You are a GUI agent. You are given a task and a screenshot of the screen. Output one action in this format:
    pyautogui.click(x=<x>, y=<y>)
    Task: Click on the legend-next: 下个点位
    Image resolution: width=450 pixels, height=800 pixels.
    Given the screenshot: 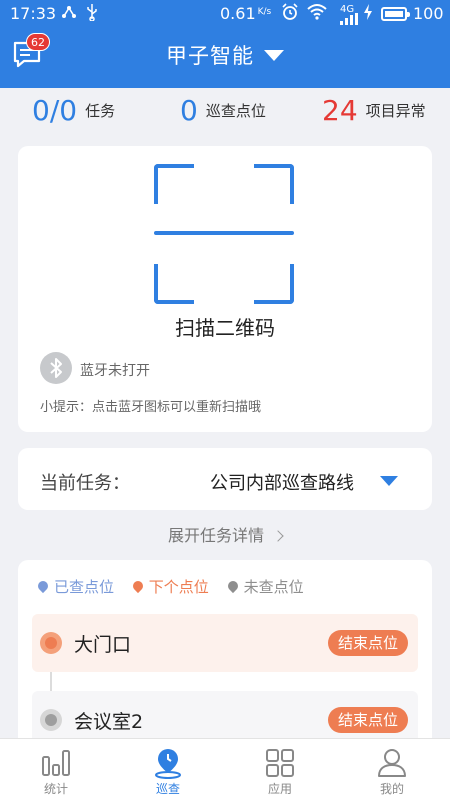 What is the action you would take?
    pyautogui.click(x=169, y=586)
    